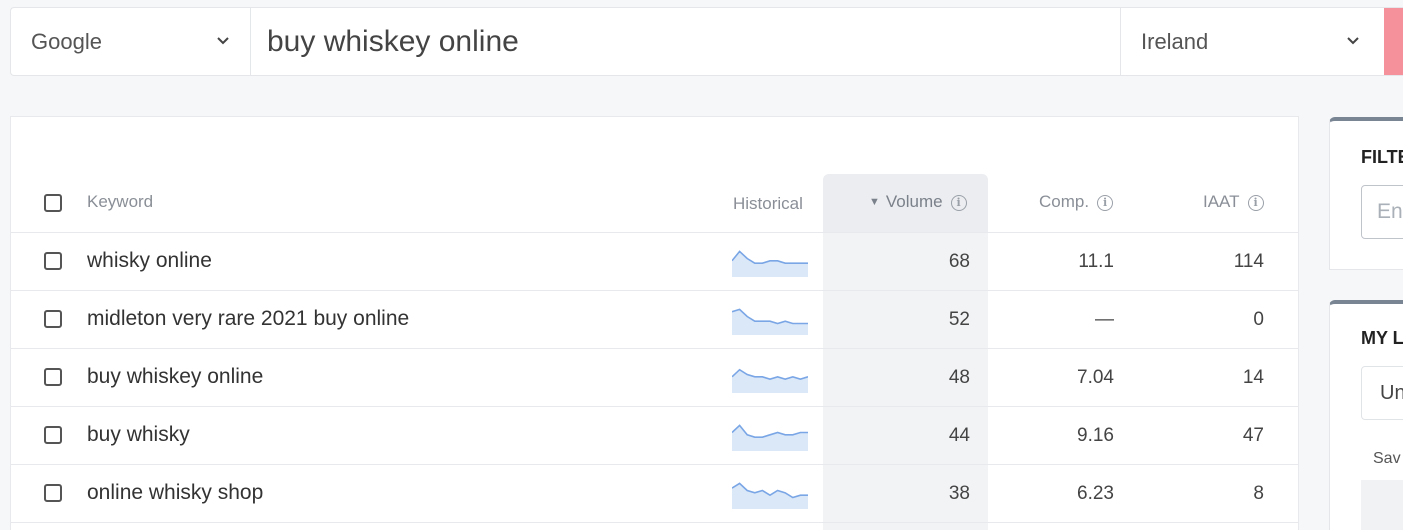 The height and width of the screenshot is (530, 1403). Describe the element at coordinates (1382, 505) in the screenshot. I see `list-content-area` at that location.